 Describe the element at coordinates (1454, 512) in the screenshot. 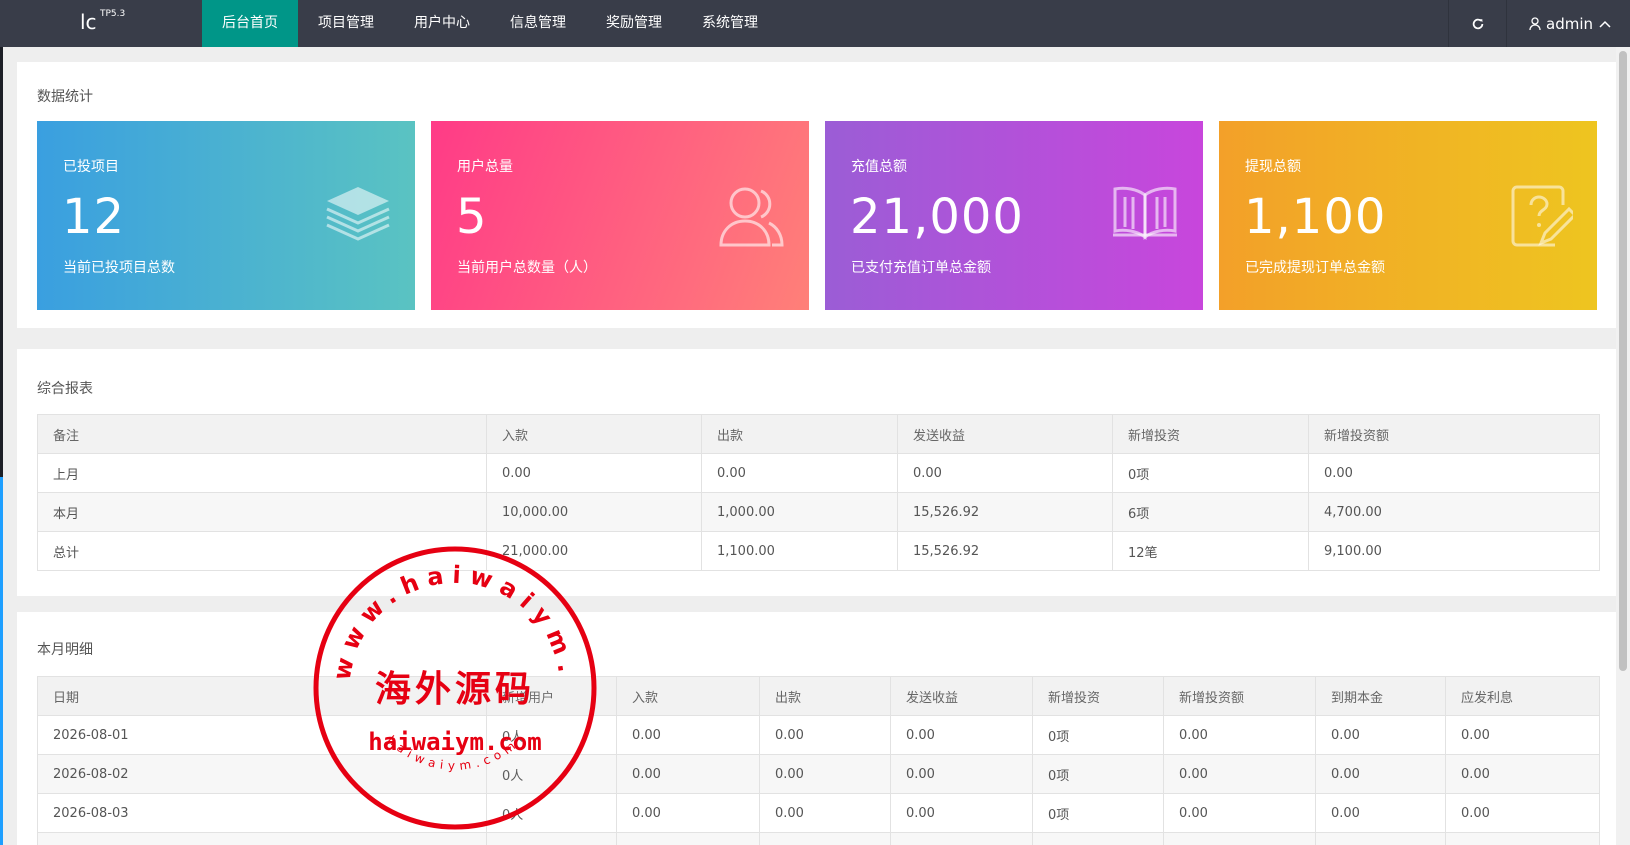

I see `table-cell: 4,700.00` at that location.